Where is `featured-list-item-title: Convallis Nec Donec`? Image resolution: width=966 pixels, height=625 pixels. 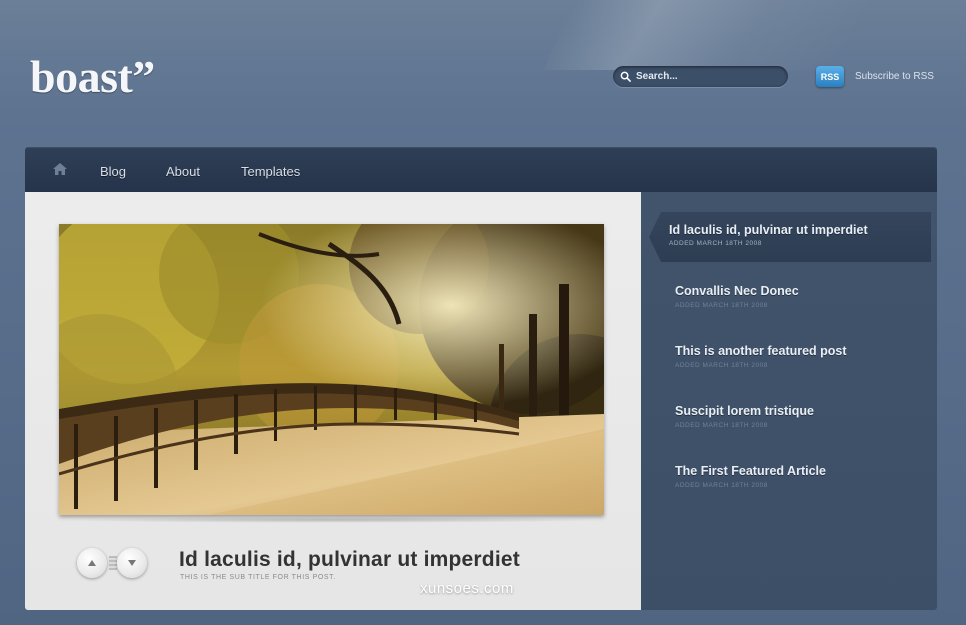
featured-list-item-title: Convallis Nec Donec is located at coordinates (737, 291).